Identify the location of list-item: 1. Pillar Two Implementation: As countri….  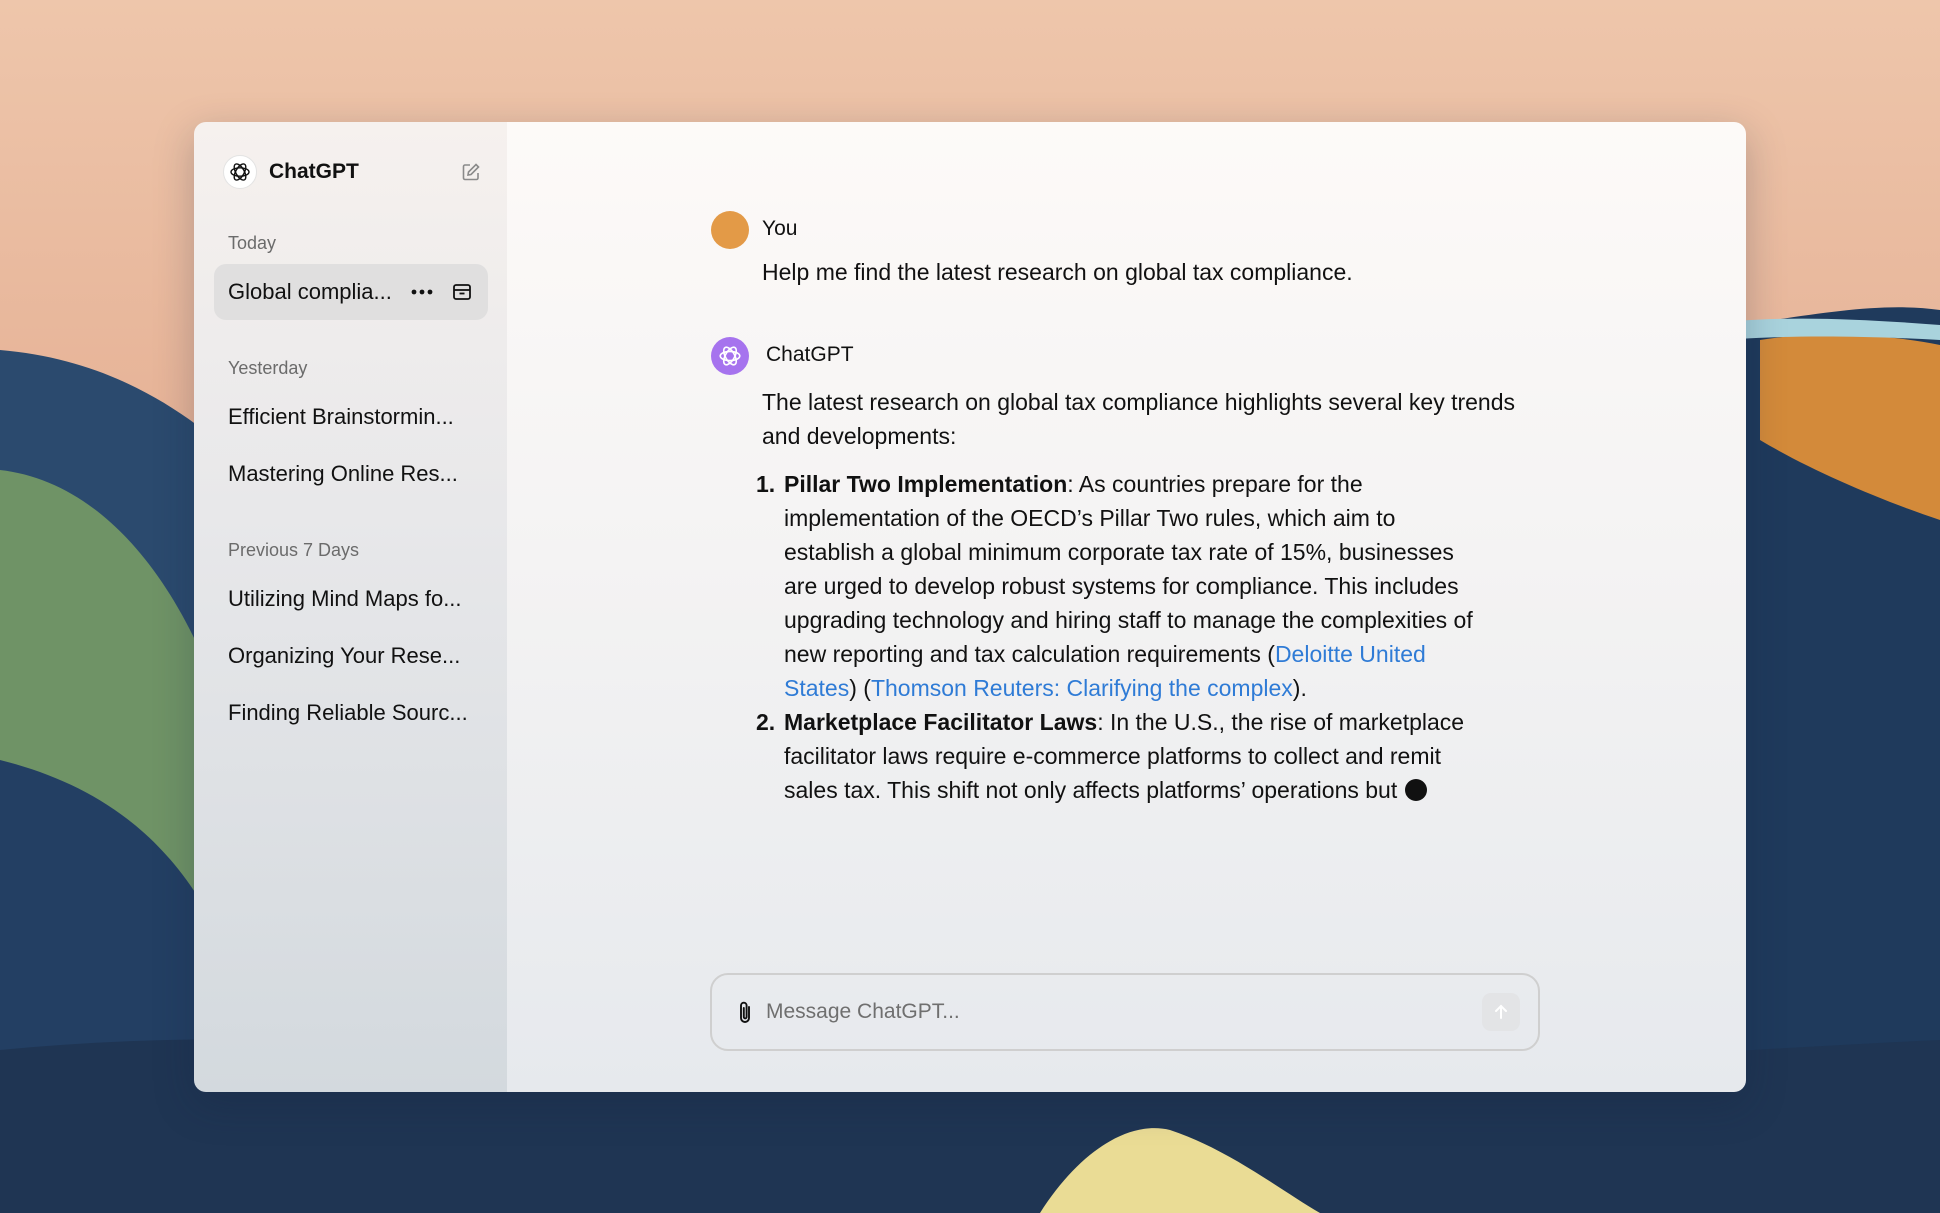
(1115, 586).